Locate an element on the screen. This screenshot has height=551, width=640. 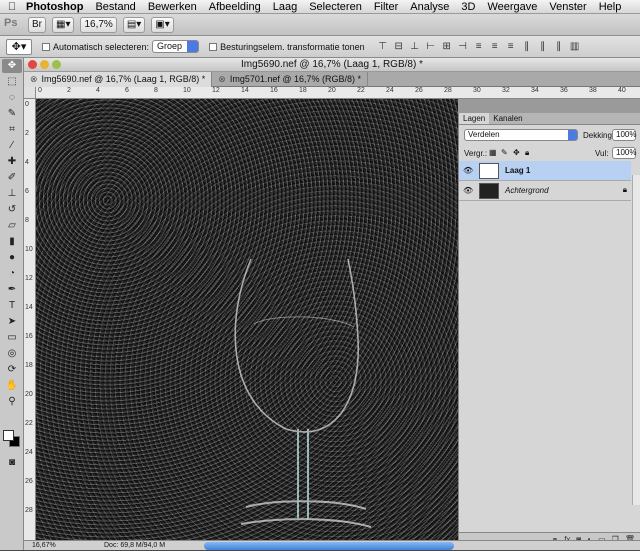
eraser-tool-icon: ▱ is located at coordinates (12, 226).